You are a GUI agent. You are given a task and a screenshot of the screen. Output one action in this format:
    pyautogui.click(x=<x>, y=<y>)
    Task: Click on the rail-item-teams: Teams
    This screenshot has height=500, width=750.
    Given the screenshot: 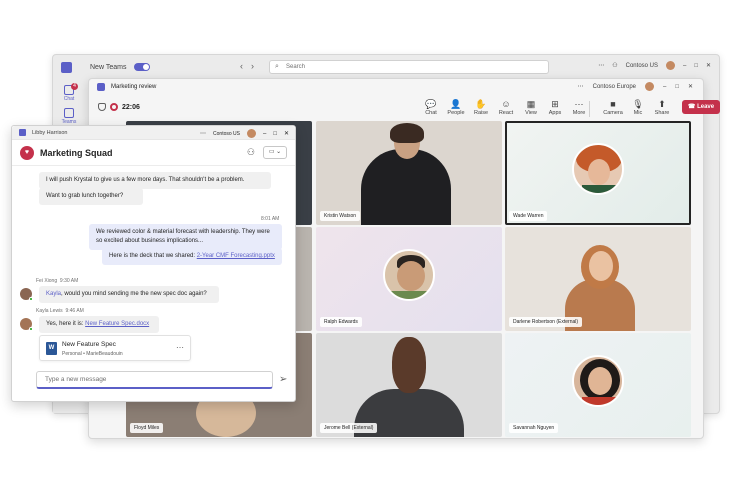 What is the action you would take?
    pyautogui.click(x=69, y=116)
    